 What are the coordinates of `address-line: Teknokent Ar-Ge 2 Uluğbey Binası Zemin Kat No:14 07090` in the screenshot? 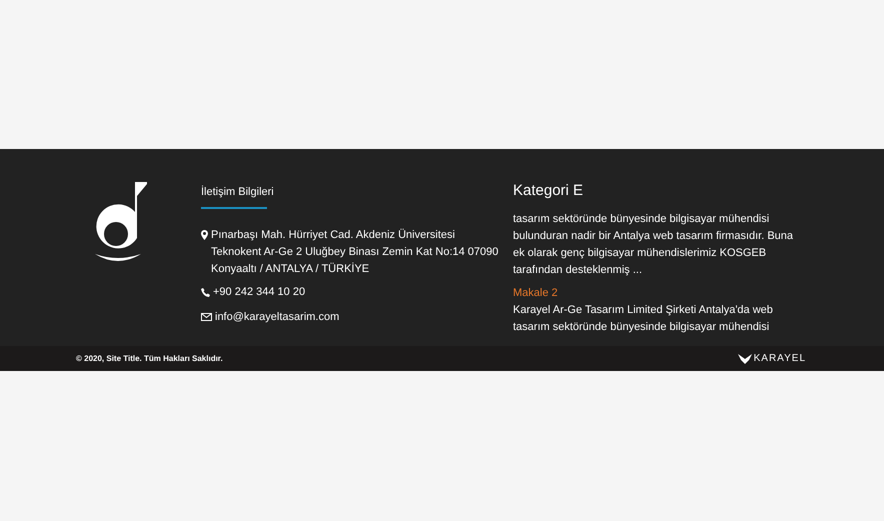 It's located at (354, 252).